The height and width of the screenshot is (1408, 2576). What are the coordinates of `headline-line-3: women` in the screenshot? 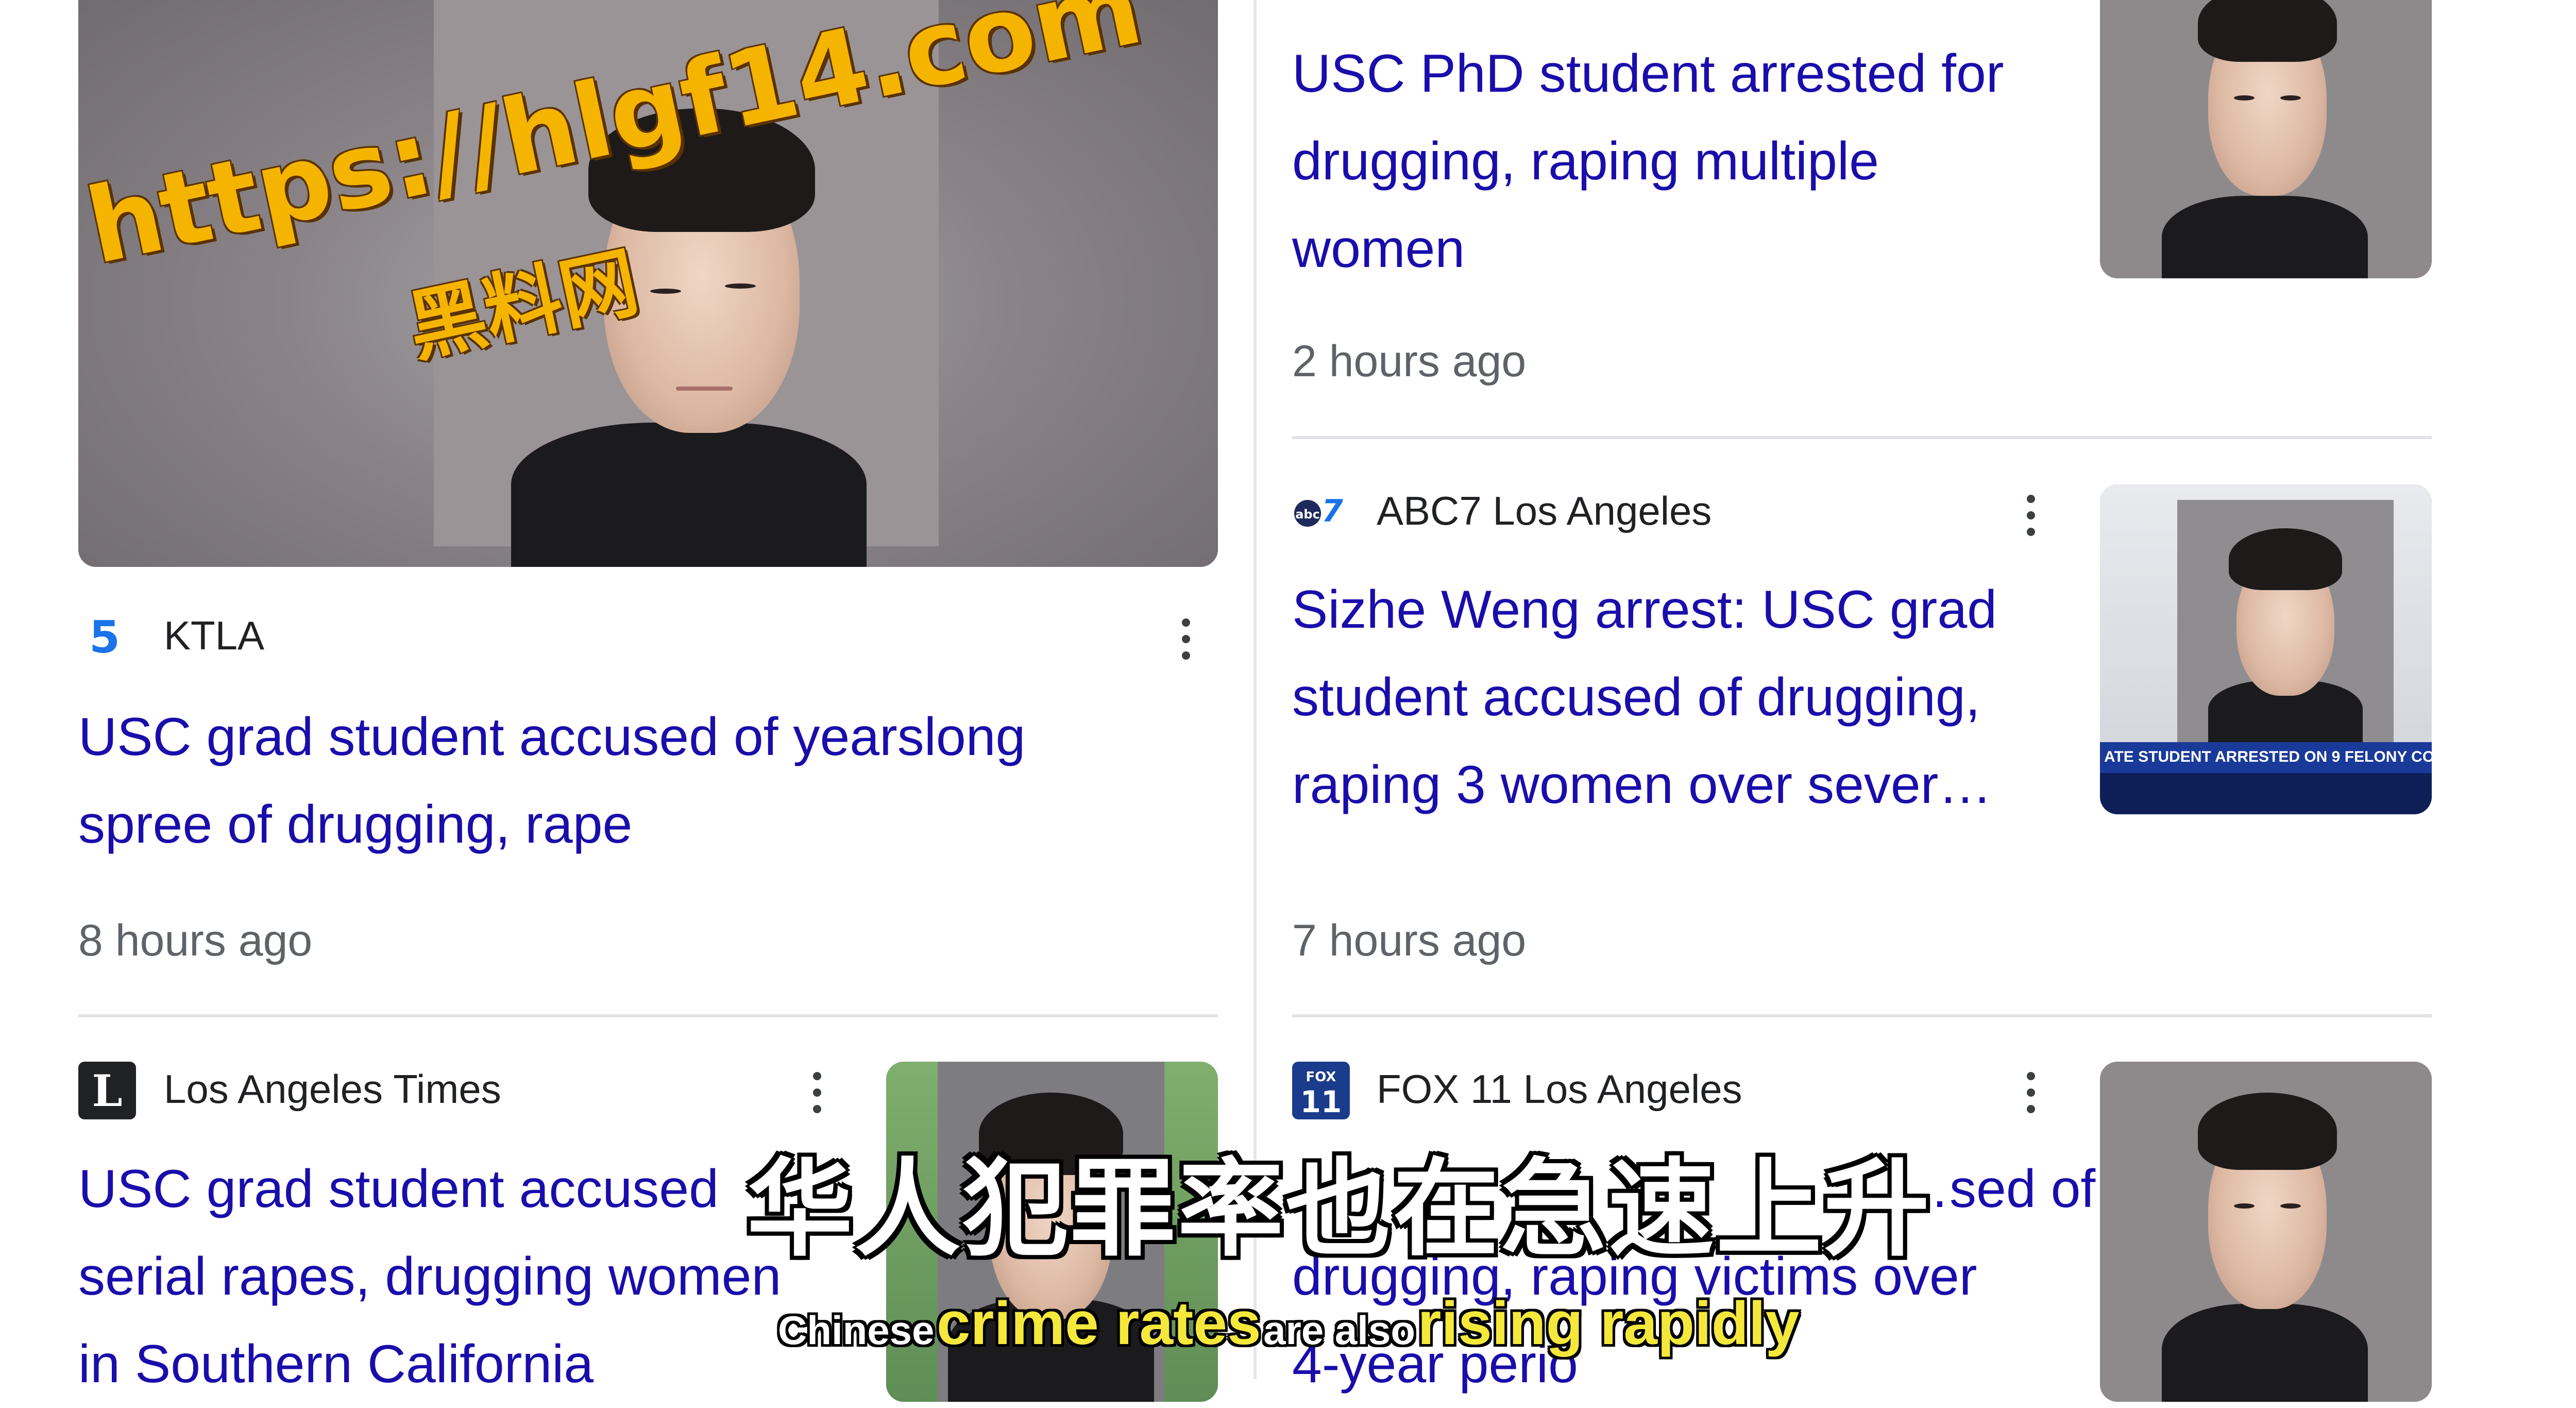 It's located at (1378, 249).